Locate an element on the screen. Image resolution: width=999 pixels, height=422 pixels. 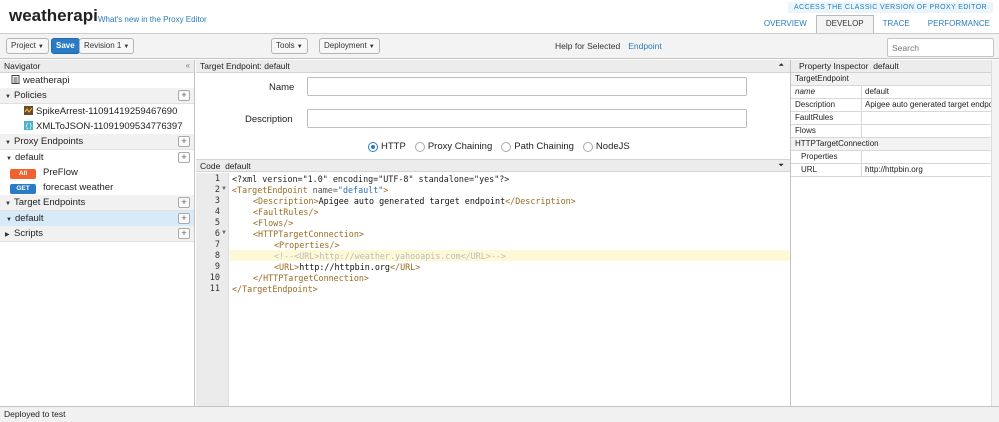
radio-label: NodeJS is located at coordinates (612, 146).